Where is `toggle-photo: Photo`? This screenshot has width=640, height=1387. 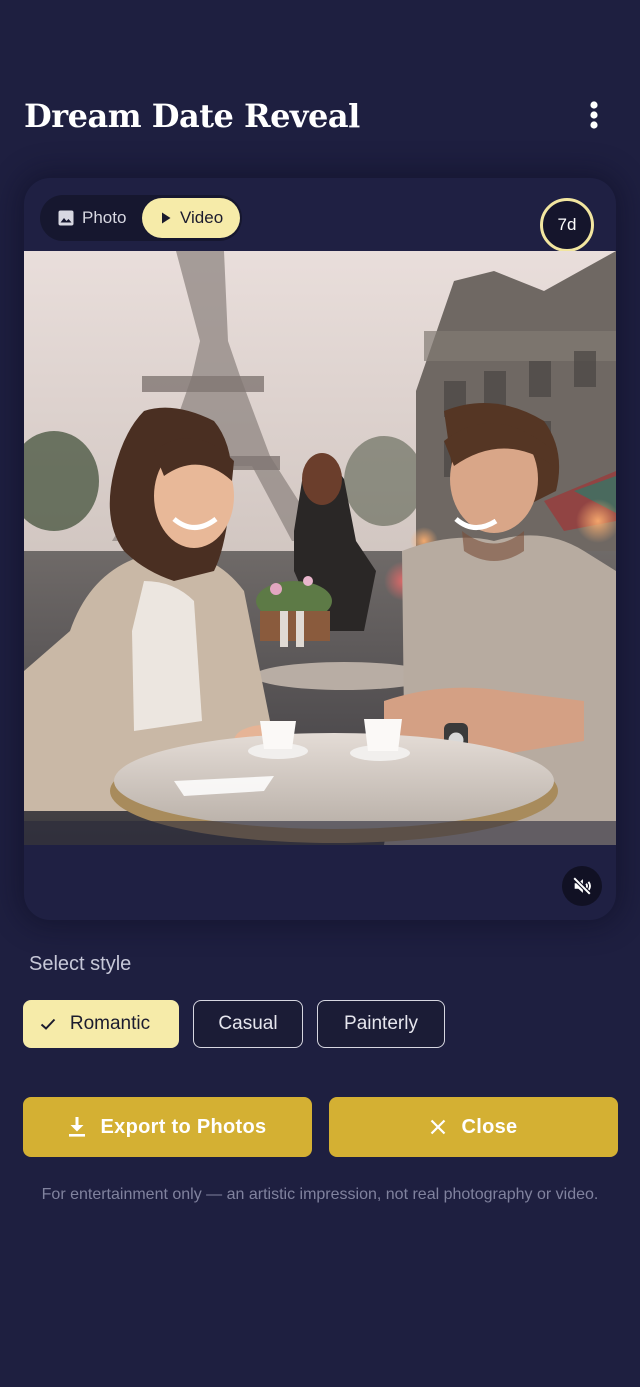
toggle-photo: Photo is located at coordinates (92, 218).